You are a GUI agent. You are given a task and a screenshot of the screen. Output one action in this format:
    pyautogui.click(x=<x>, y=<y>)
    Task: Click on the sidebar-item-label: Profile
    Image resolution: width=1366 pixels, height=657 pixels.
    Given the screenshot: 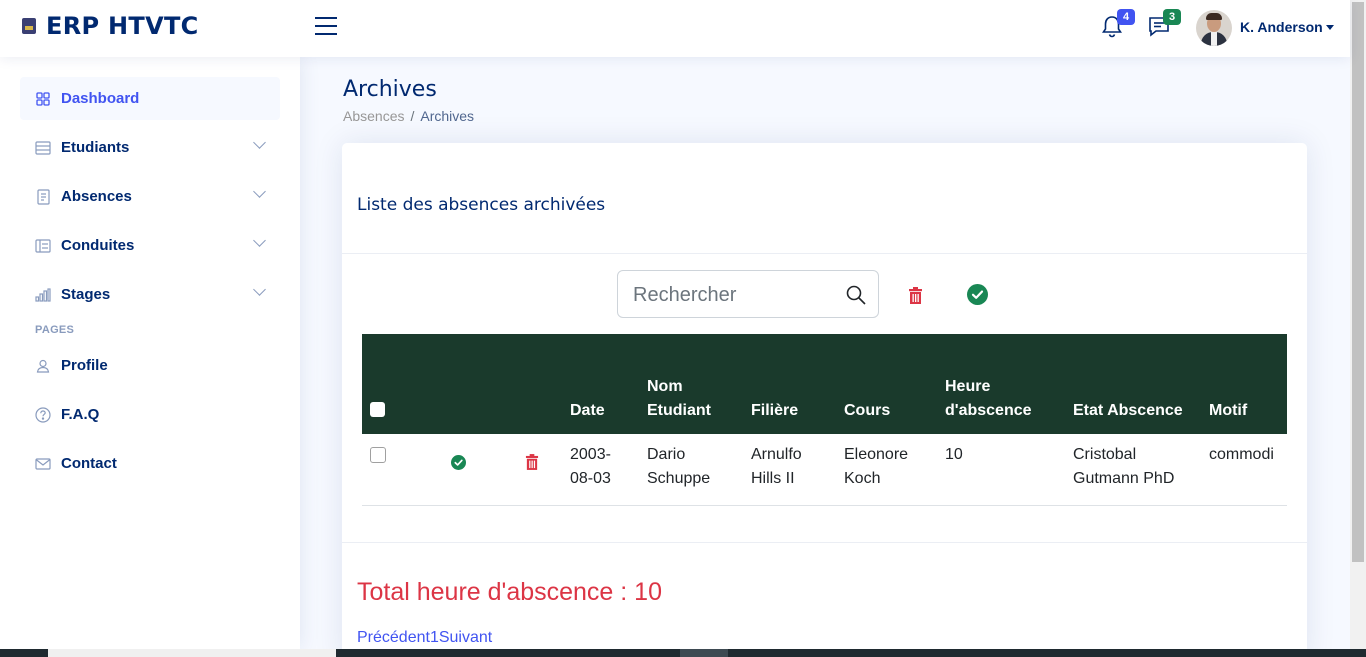 What is the action you would take?
    pyautogui.click(x=84, y=365)
    